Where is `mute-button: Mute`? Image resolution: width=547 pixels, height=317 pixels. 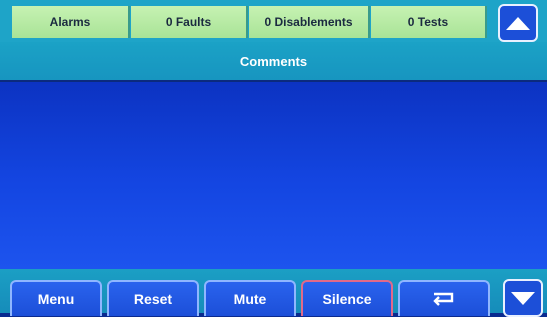 mute-button: Mute is located at coordinates (250, 298).